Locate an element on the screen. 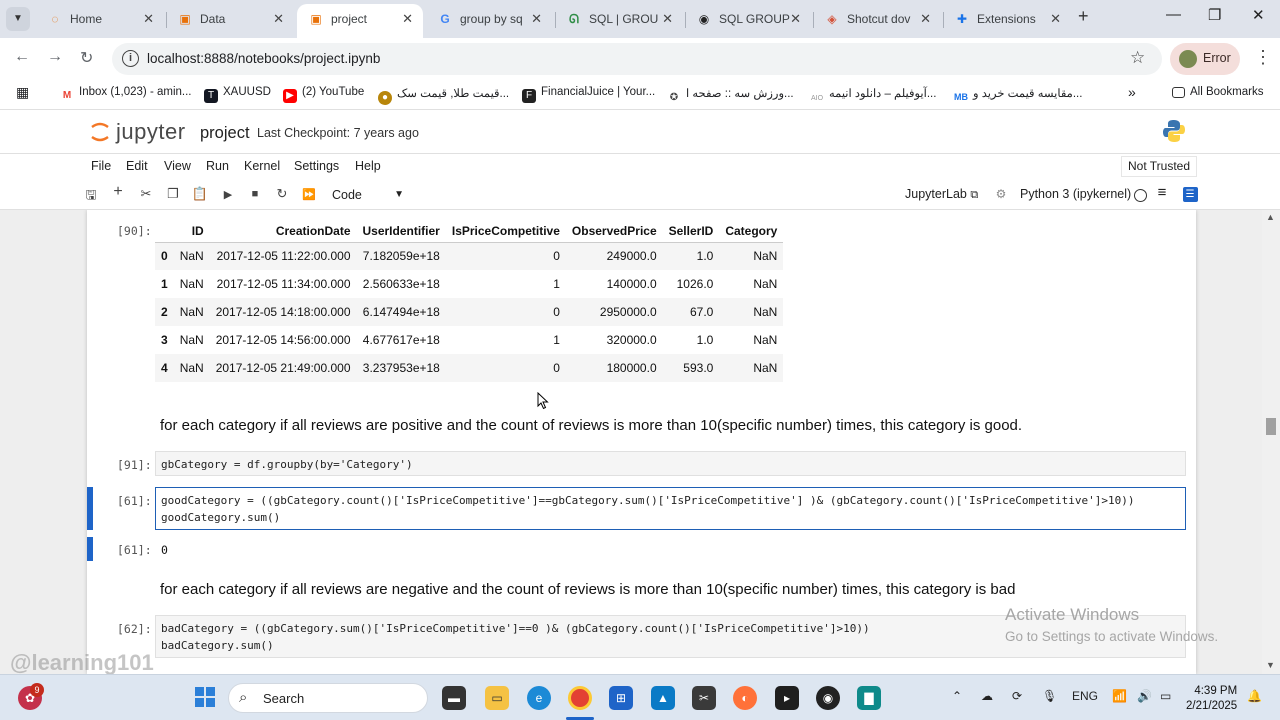 This screenshot has width=1280, height=720. minimize-icon: — is located at coordinates (1173, 14).